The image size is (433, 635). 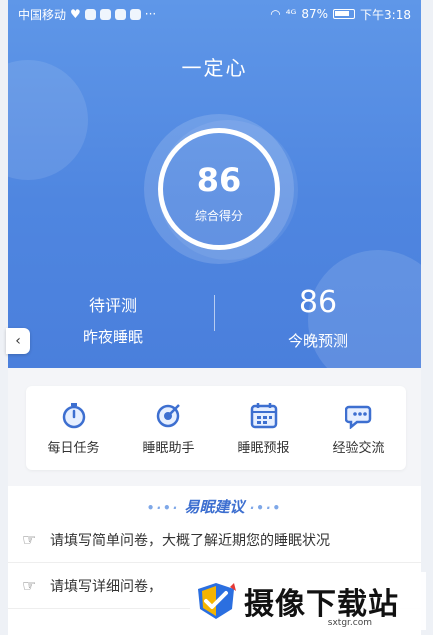 I want to click on page-title: 一定心, so click(x=214, y=68).